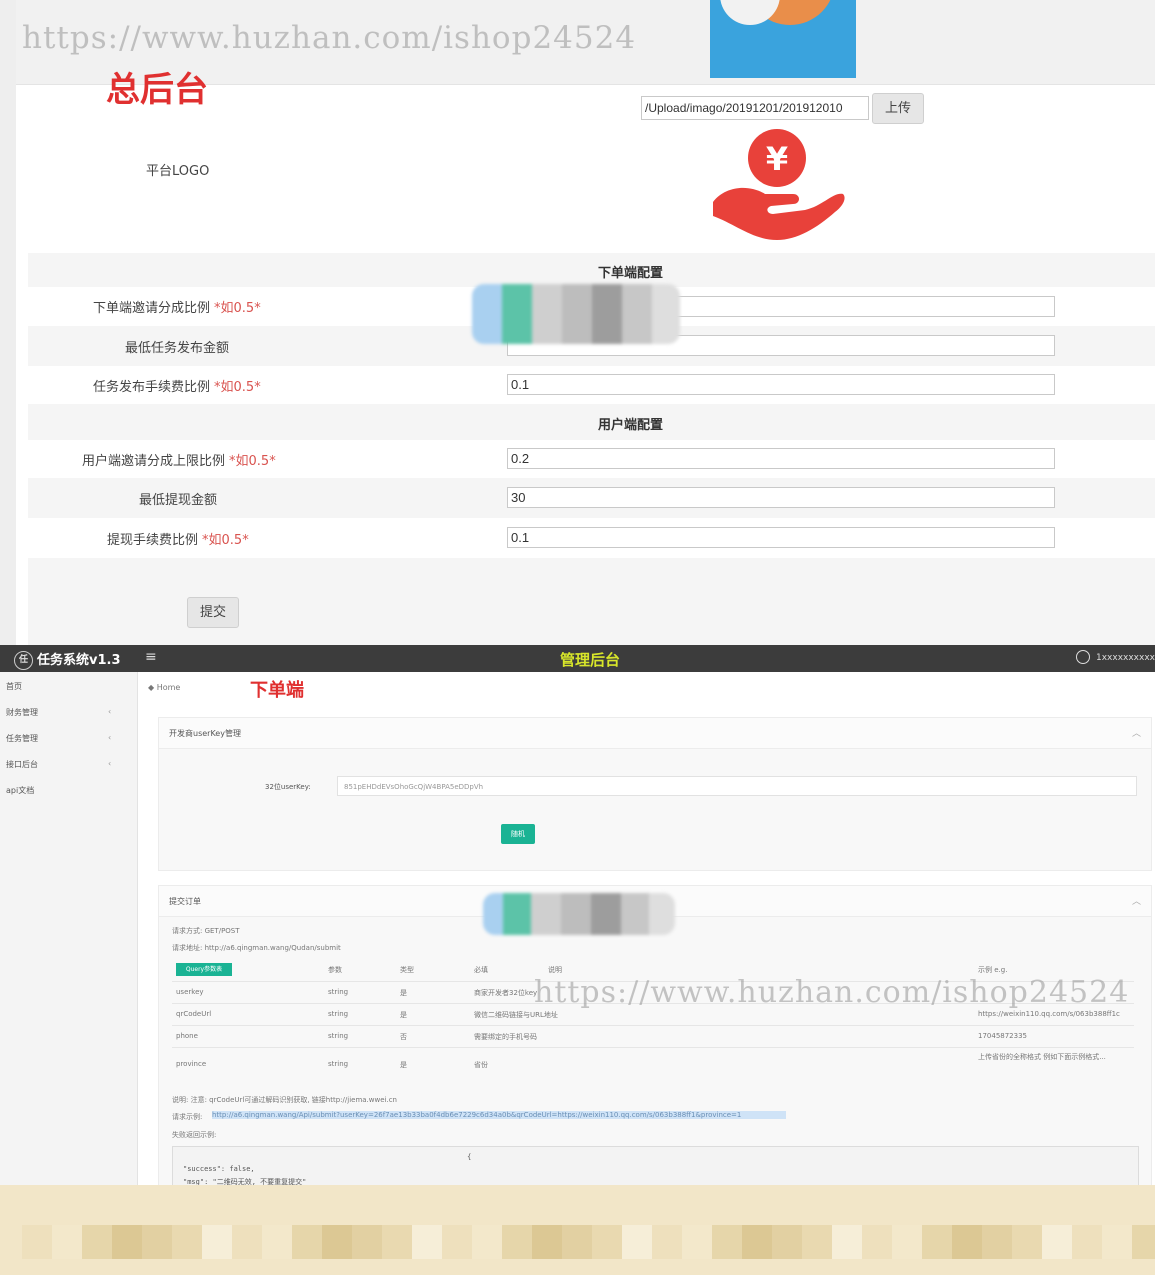  What do you see at coordinates (67, 659) in the screenshot?
I see `brand: 任任务系统v1.3` at bounding box center [67, 659].